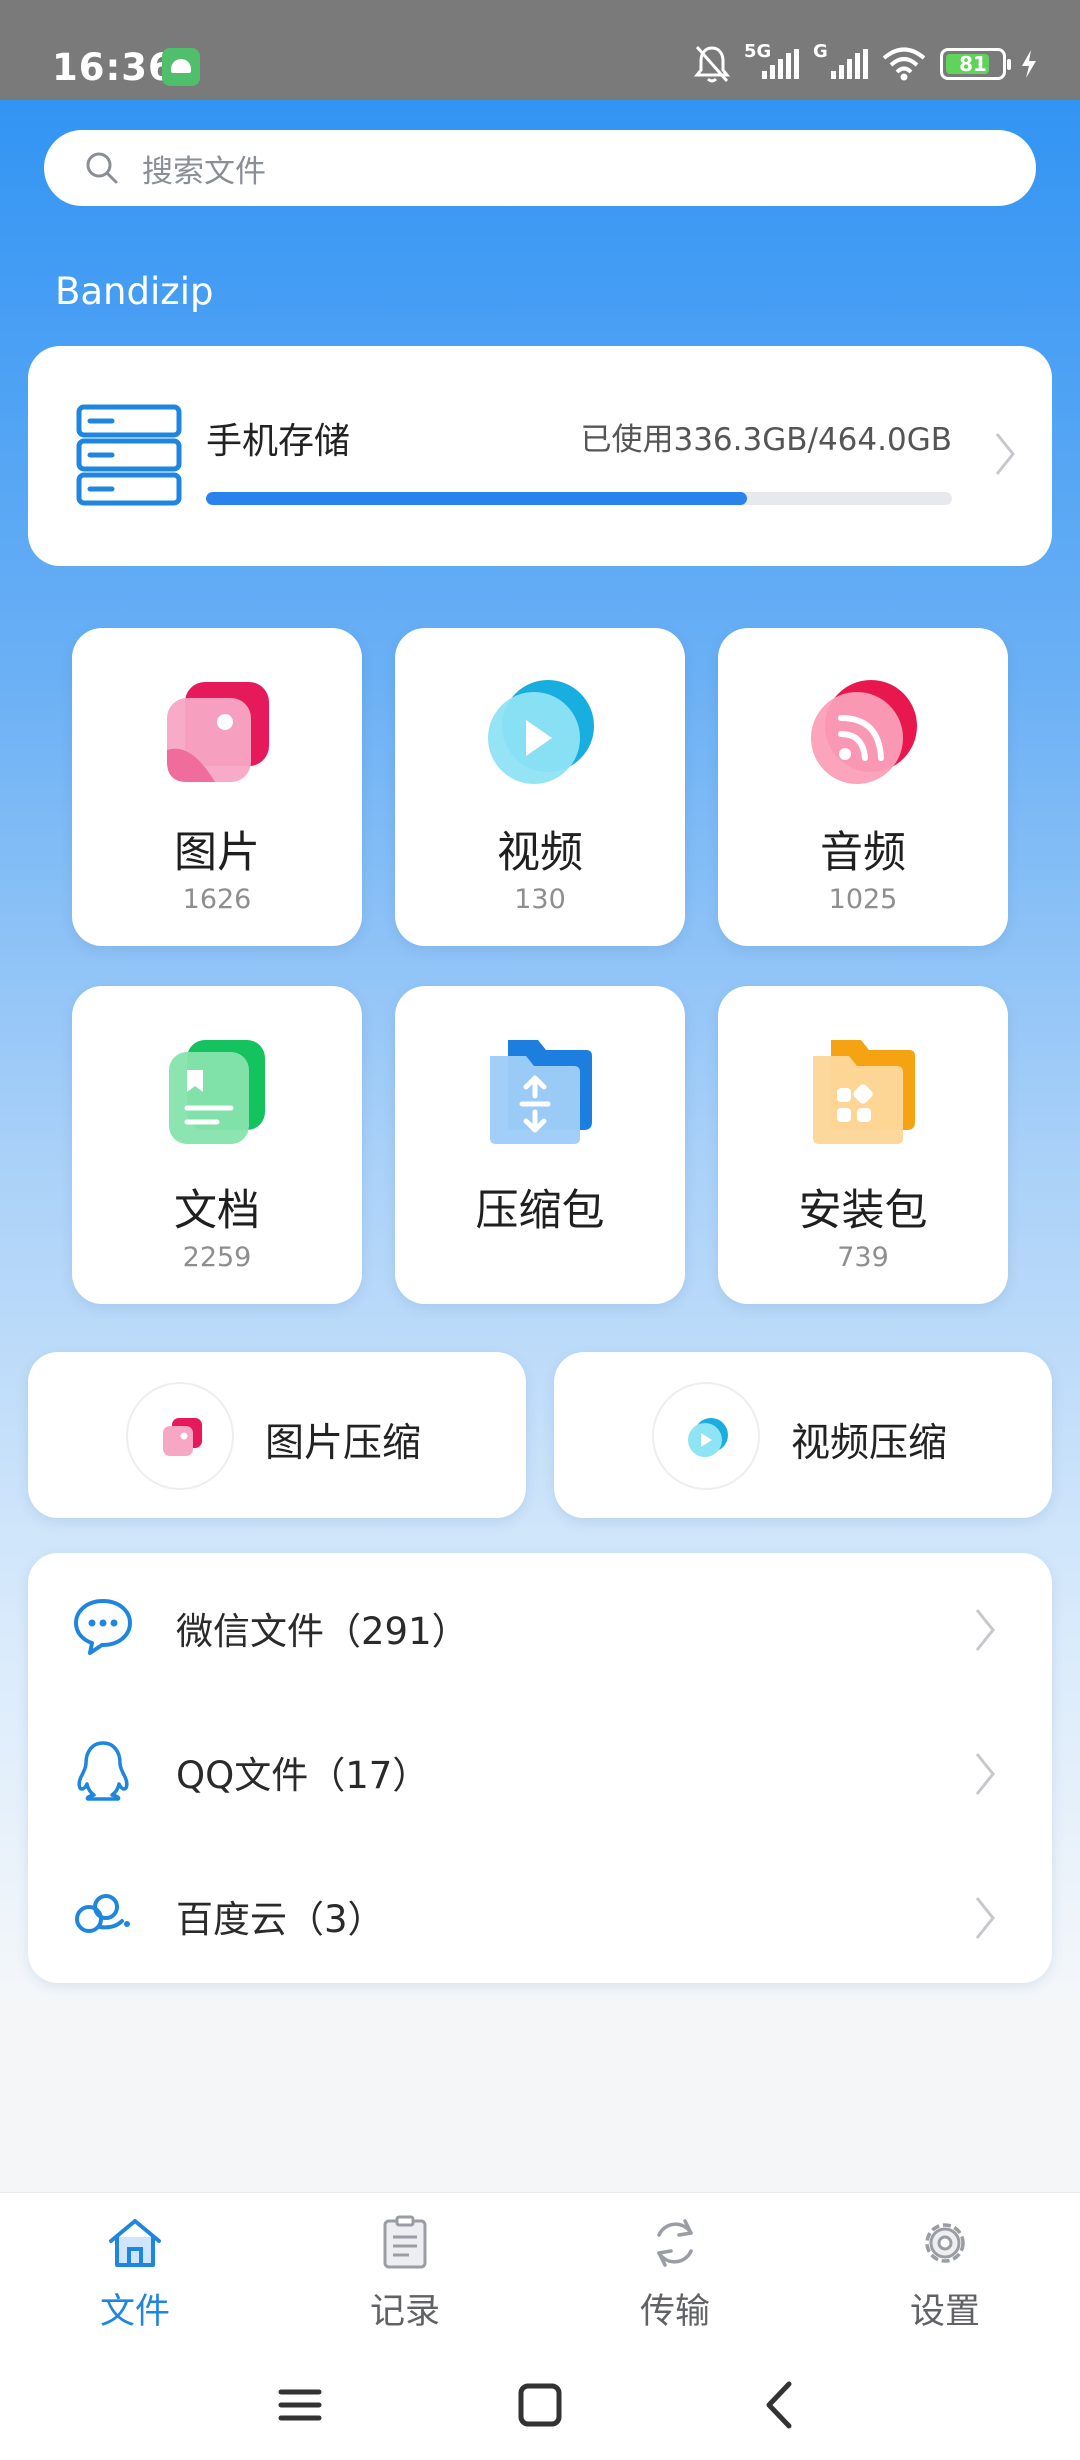 The width and height of the screenshot is (1080, 2460). I want to click on video-icon, so click(541, 732).